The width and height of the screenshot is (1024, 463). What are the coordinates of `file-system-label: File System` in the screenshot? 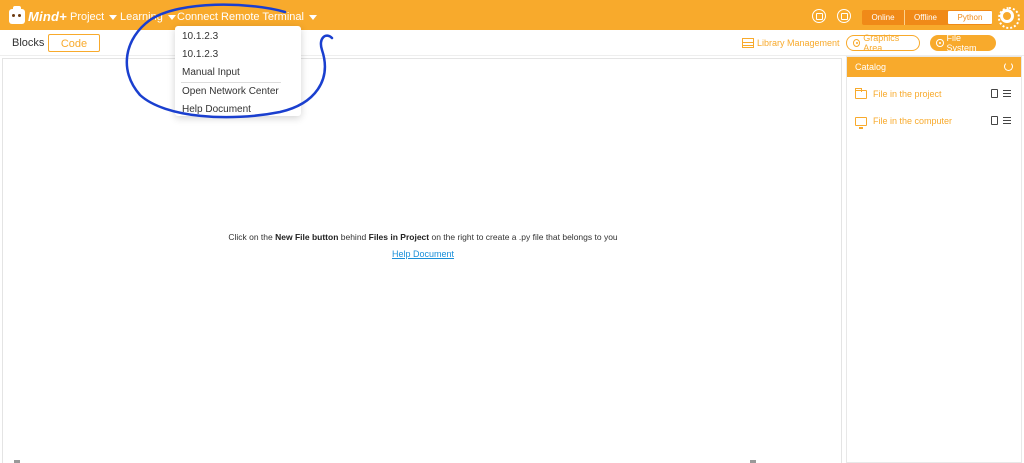 It's located at (961, 43).